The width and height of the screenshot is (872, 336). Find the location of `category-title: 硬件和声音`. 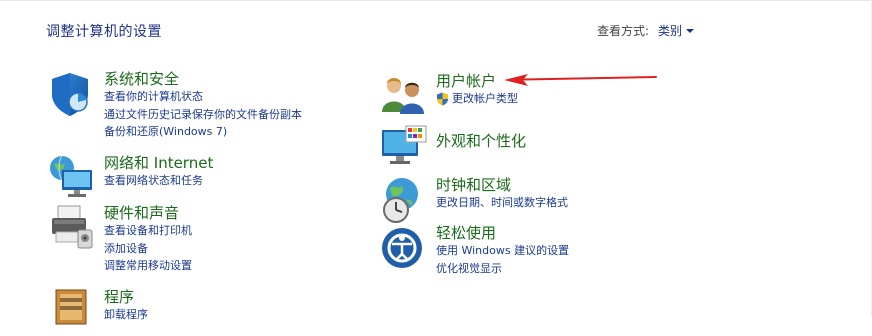

category-title: 硬件和声音 is located at coordinates (148, 213).